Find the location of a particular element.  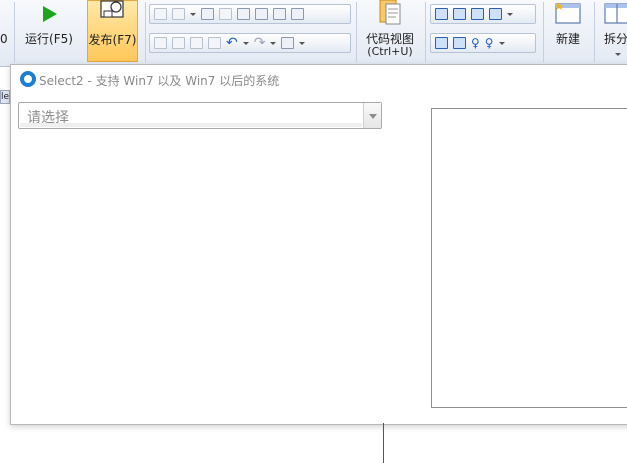

list-numbered-icon is located at coordinates (297, 14).